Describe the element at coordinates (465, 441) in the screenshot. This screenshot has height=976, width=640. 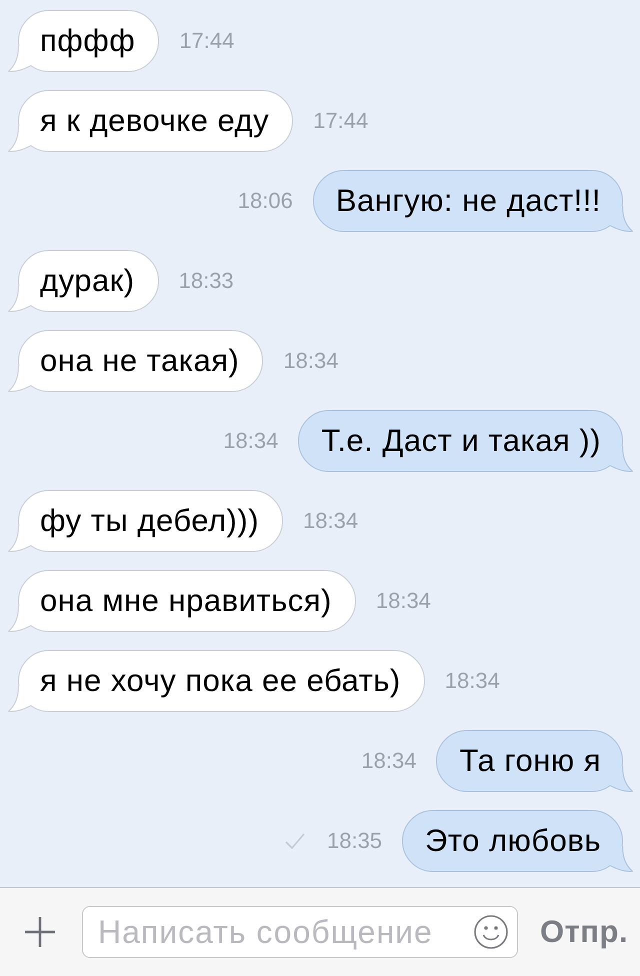
I see `message-bubble: Т.е. Даст и такая ))` at that location.